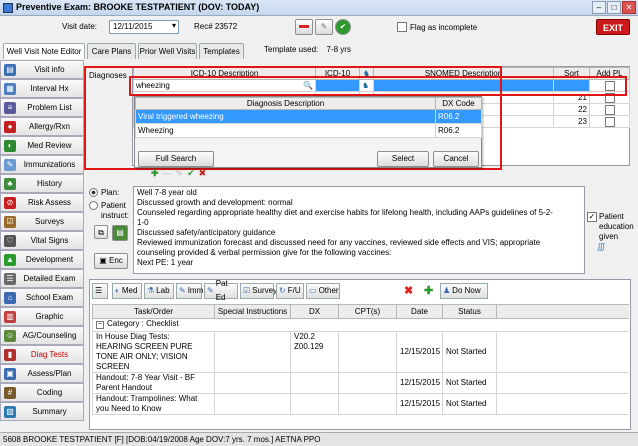 This screenshot has height=446, width=638. Describe the element at coordinates (571, 109) in the screenshot. I see `diagnosis-sort: 22` at that location.